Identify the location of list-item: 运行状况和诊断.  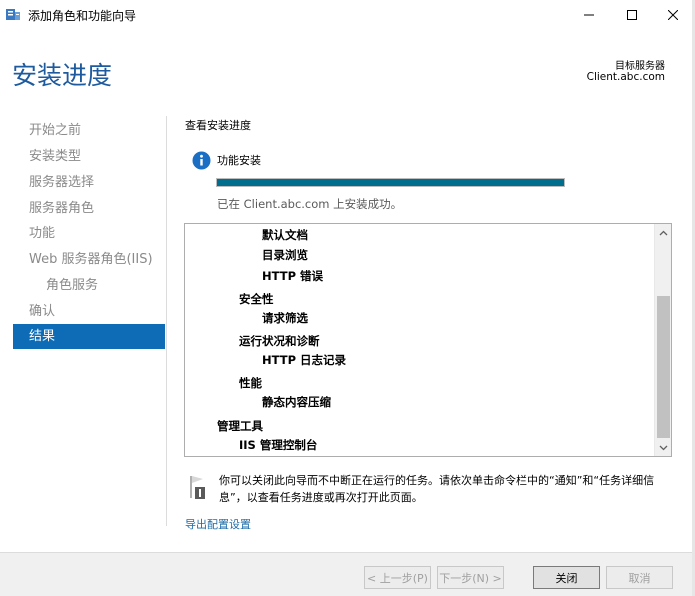
(279, 341).